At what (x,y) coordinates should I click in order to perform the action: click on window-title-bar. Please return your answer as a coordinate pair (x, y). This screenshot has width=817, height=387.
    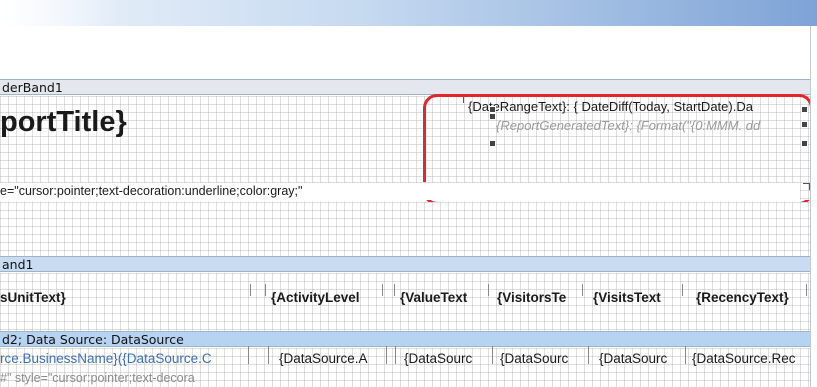
    Looking at the image, I should click on (408, 13).